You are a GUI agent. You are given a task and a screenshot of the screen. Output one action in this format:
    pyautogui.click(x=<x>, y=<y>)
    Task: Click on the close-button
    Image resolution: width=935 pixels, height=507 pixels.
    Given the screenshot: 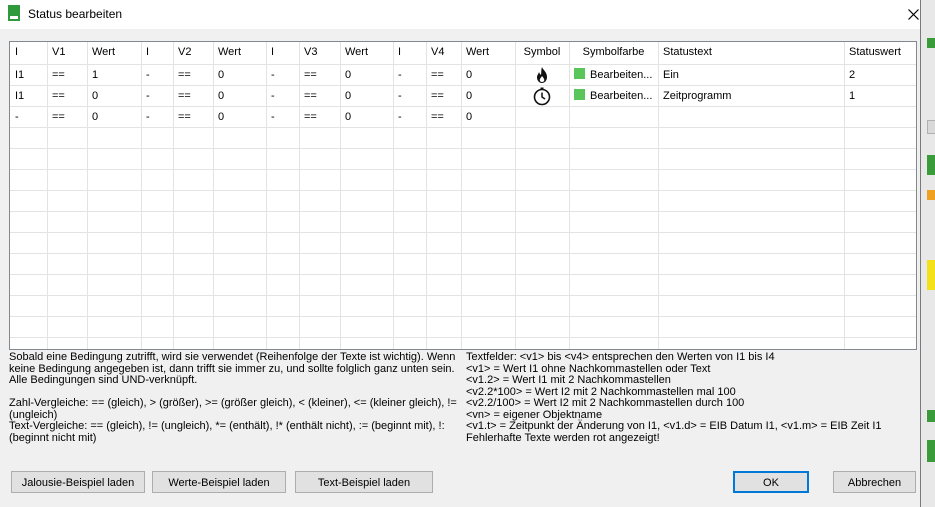 What is the action you would take?
    pyautogui.click(x=913, y=14)
    